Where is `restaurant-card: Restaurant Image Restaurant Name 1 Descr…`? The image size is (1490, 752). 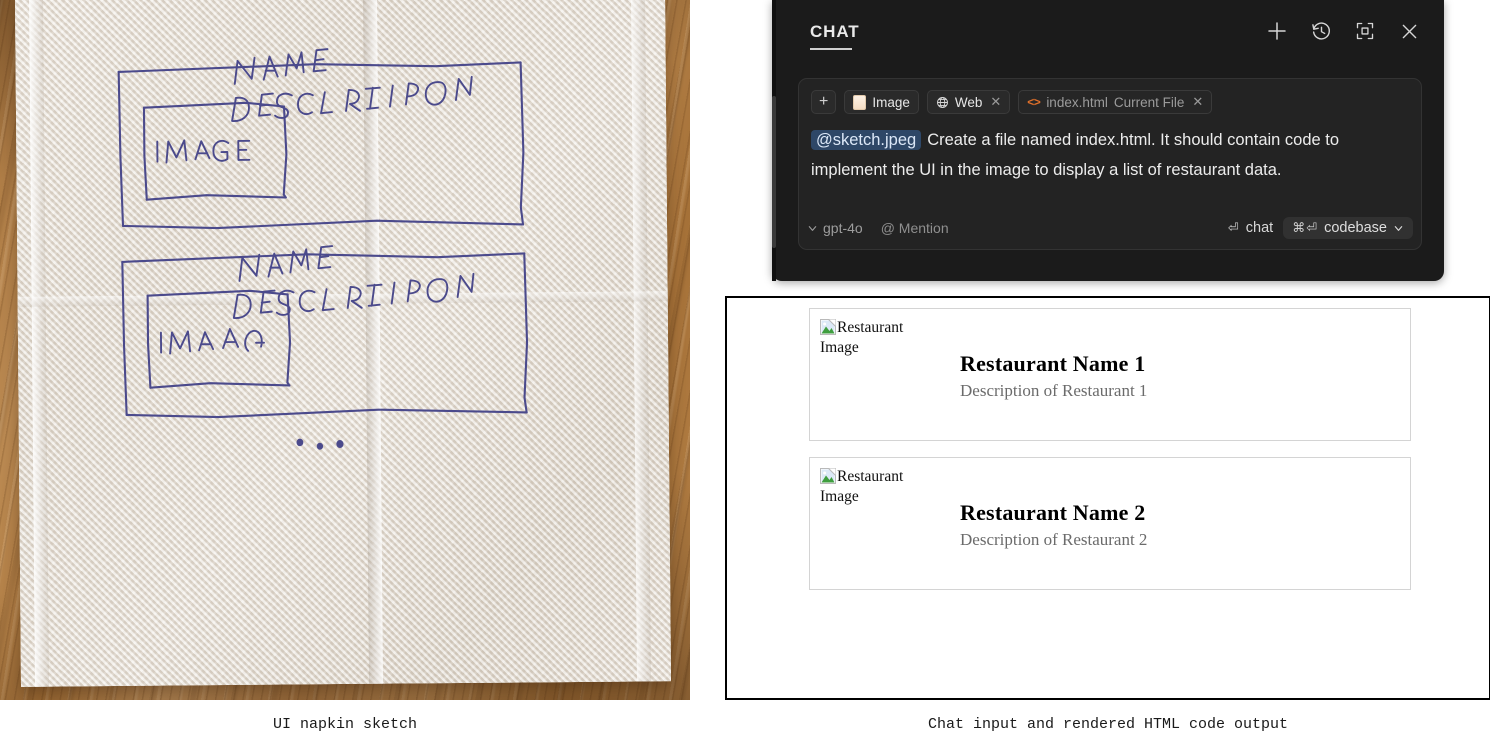
restaurant-card: Restaurant Image Restaurant Name 1 Descr… is located at coordinates (1110, 374).